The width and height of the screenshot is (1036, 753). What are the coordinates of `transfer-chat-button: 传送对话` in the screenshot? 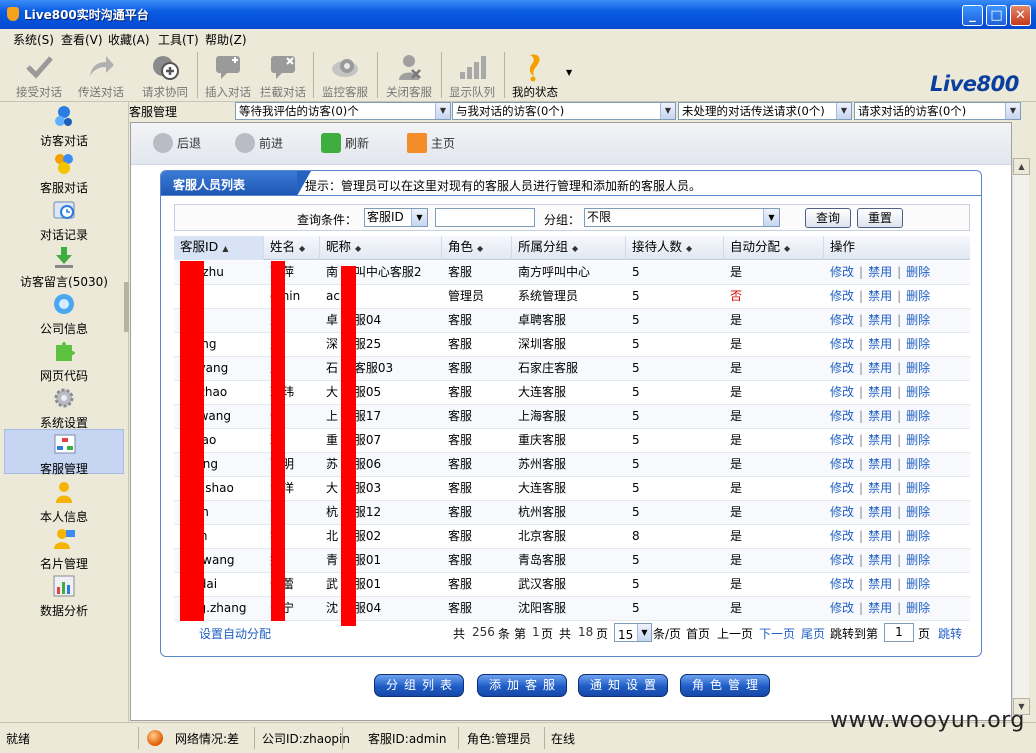 It's located at (101, 75).